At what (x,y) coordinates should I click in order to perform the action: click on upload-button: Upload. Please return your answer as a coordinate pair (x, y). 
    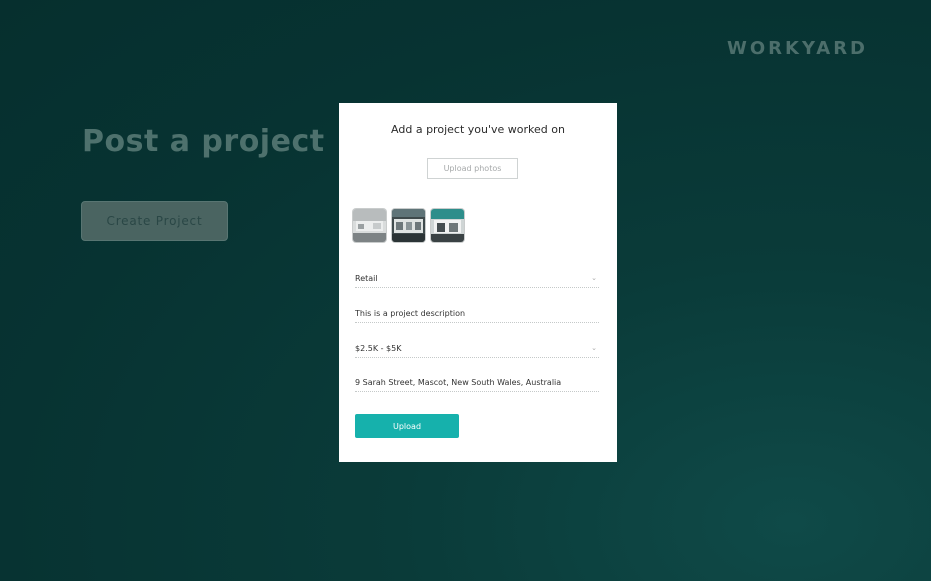
    Looking at the image, I should click on (407, 426).